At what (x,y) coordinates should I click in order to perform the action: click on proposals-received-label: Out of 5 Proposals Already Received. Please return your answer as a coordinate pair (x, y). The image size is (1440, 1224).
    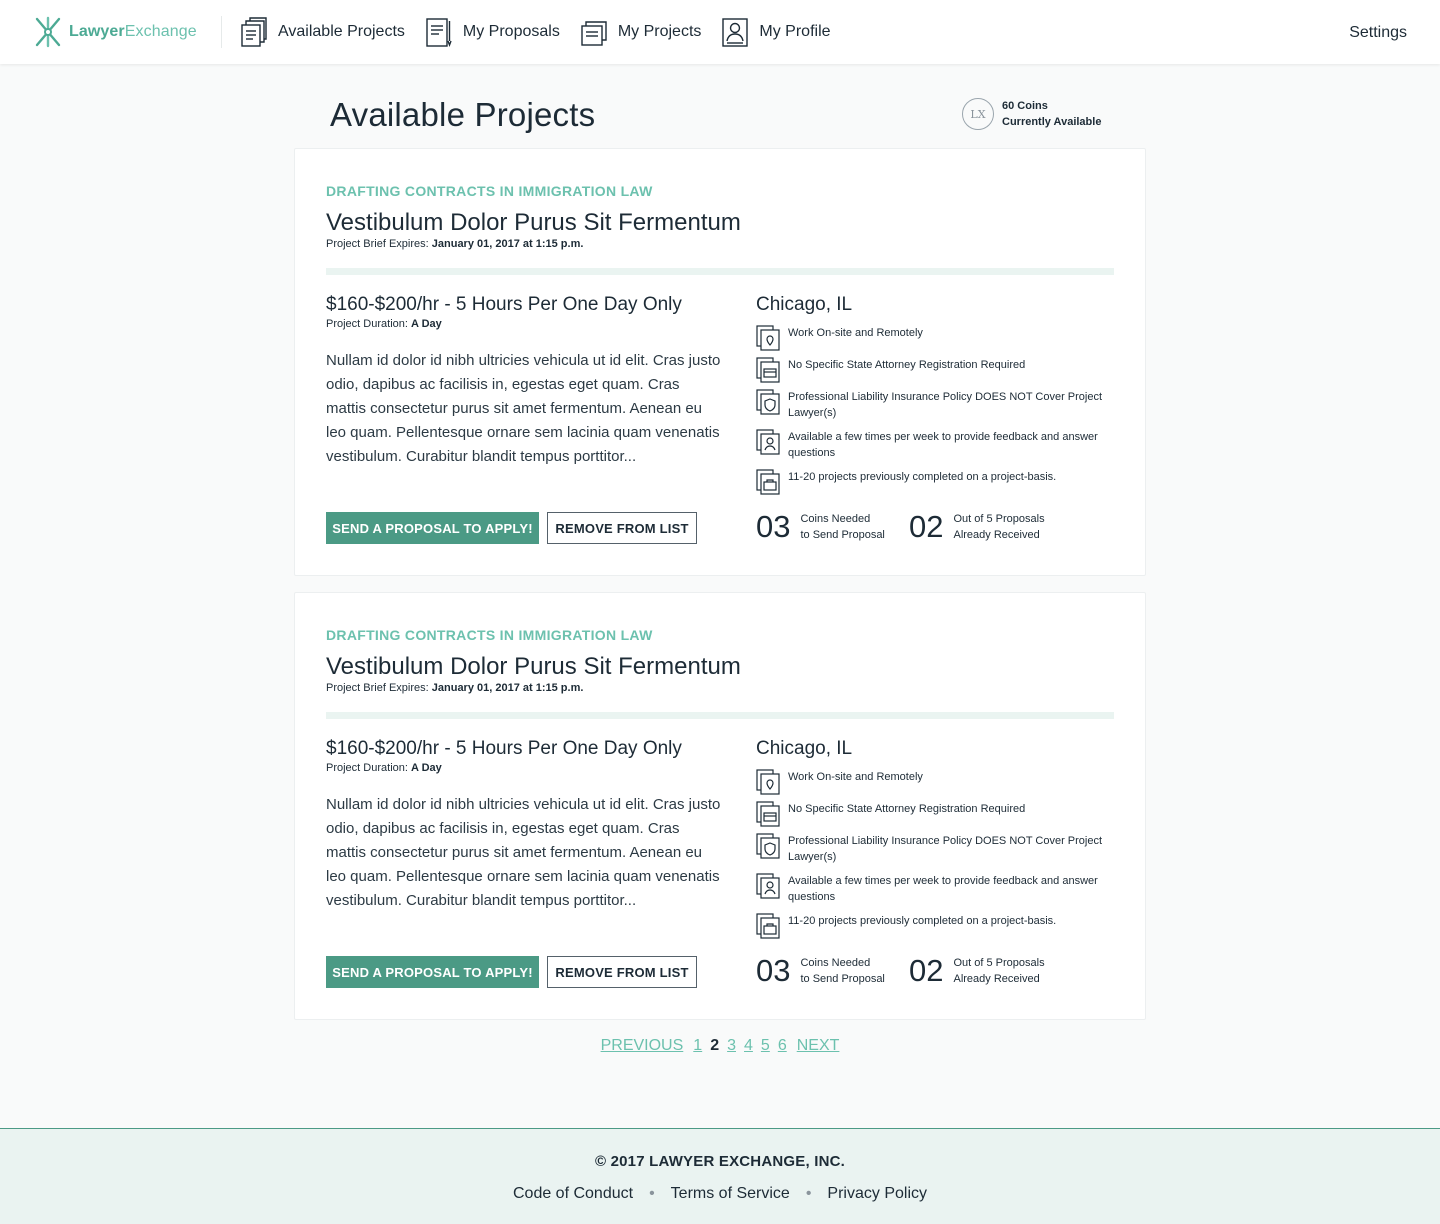
    Looking at the image, I should click on (999, 971).